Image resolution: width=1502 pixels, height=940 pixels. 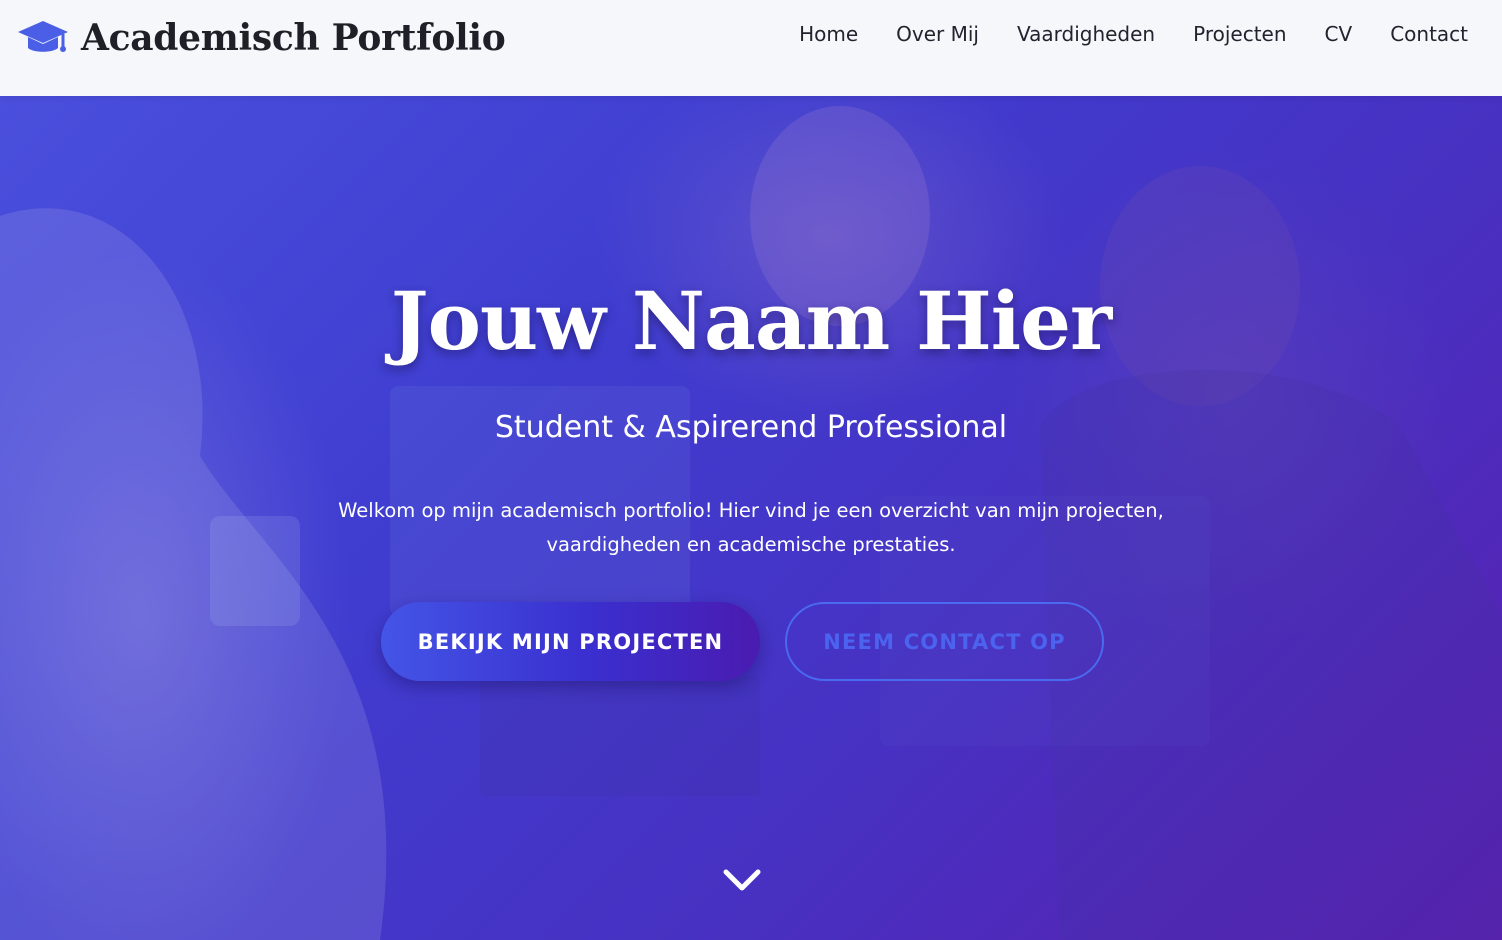 What do you see at coordinates (751, 544) in the screenshot?
I see `hero-intro-line-2: vaardigheden en academische prestaties.` at bounding box center [751, 544].